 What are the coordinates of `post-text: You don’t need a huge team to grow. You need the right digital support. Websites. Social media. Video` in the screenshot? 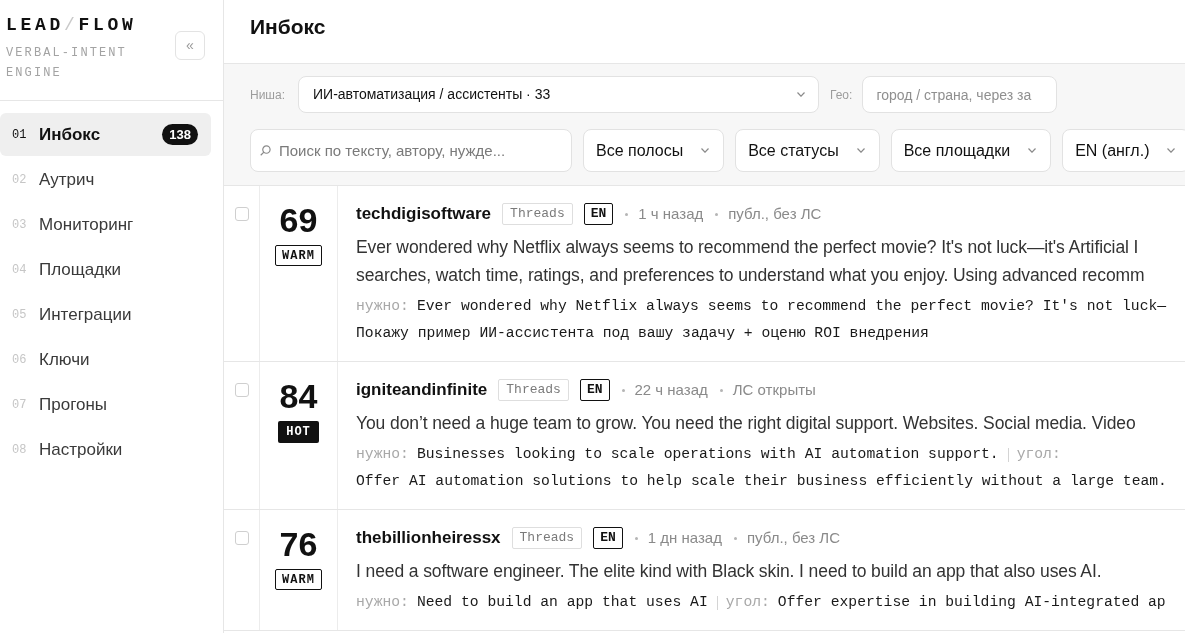 It's located at (746, 423).